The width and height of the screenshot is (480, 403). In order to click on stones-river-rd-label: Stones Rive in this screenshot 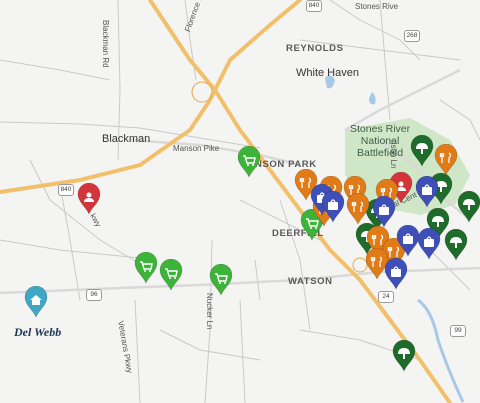, I will do `click(377, 6)`.